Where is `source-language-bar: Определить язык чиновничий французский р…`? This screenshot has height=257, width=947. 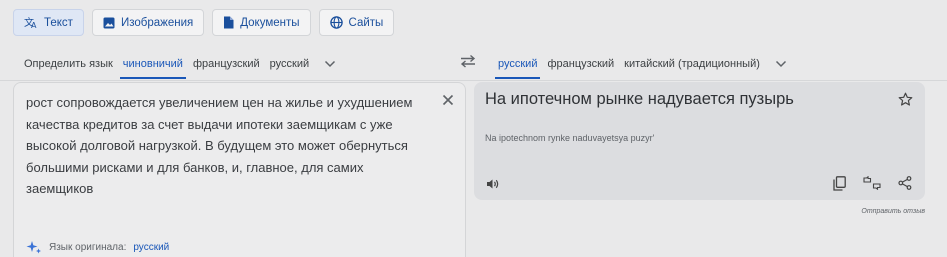 source-language-bar: Определить язык чиновничий французский р… is located at coordinates (177, 64).